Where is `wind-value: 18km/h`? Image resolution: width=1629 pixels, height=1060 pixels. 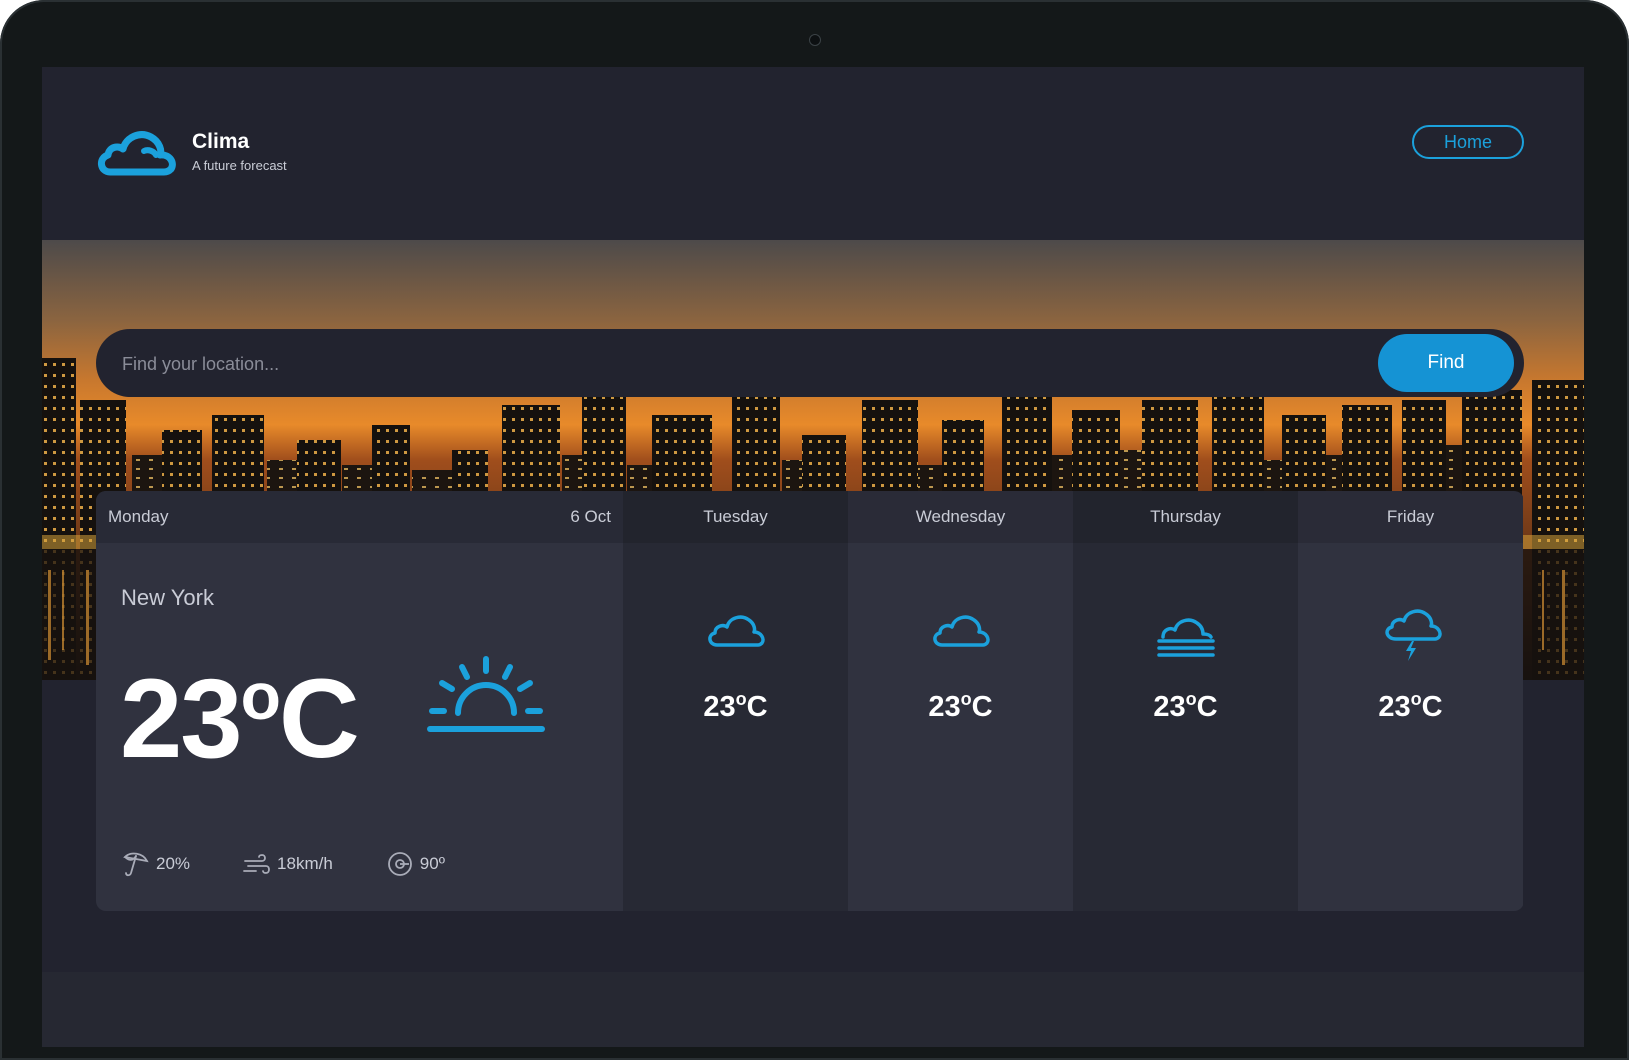 wind-value: 18km/h is located at coordinates (305, 863).